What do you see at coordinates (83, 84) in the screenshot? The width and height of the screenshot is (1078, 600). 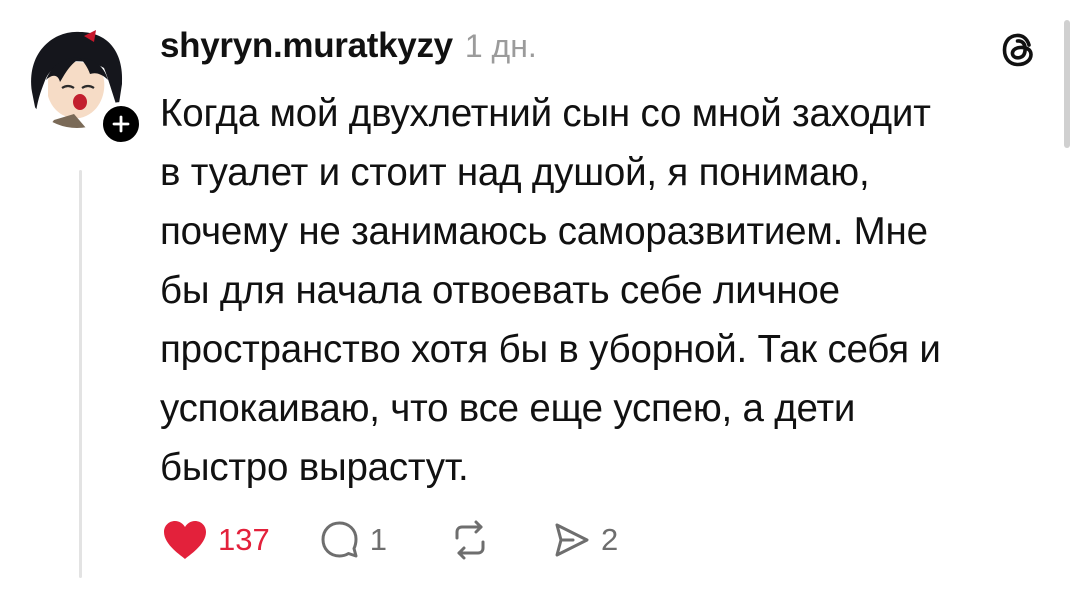 I see `avatar-container` at bounding box center [83, 84].